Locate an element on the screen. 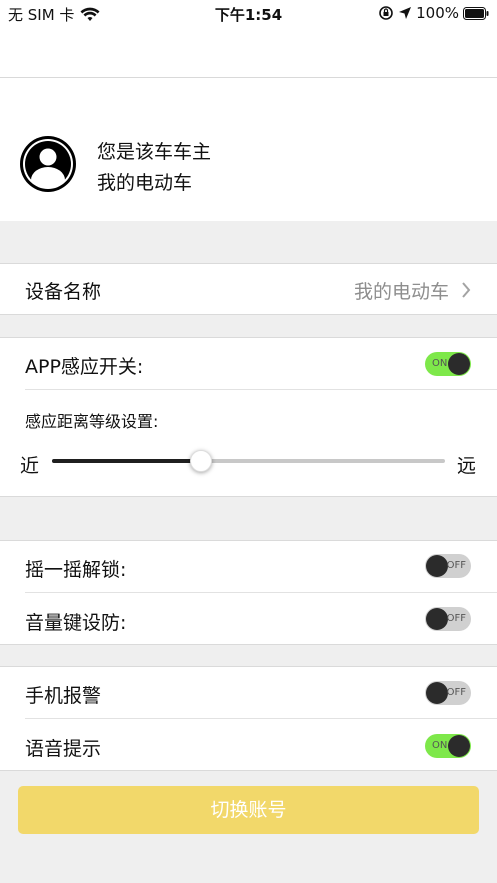  alert-group: 手机报警 OFF 语音提示 ON is located at coordinates (248, 718).